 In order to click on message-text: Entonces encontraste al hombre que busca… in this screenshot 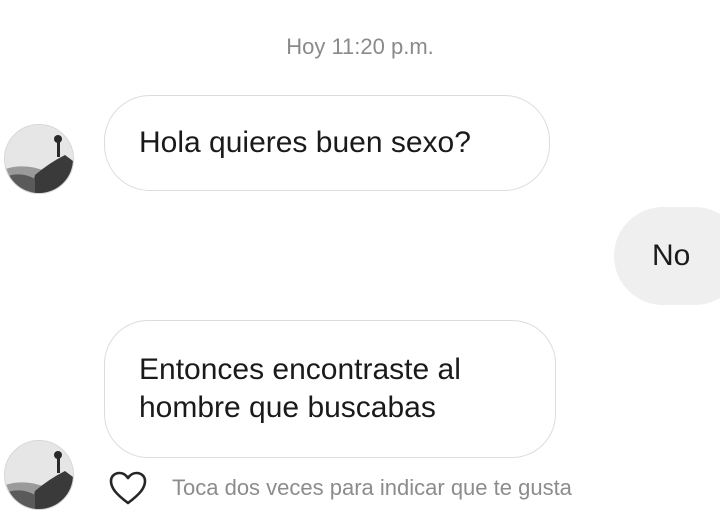, I will do `click(300, 388)`.